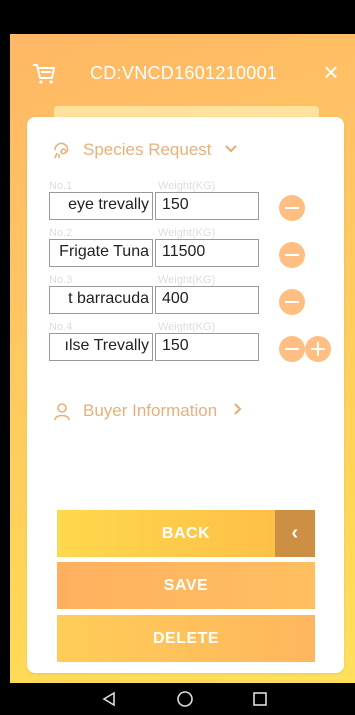  Describe the element at coordinates (101, 253) in the screenshot. I see `species-field: Frigate Tuna` at that location.